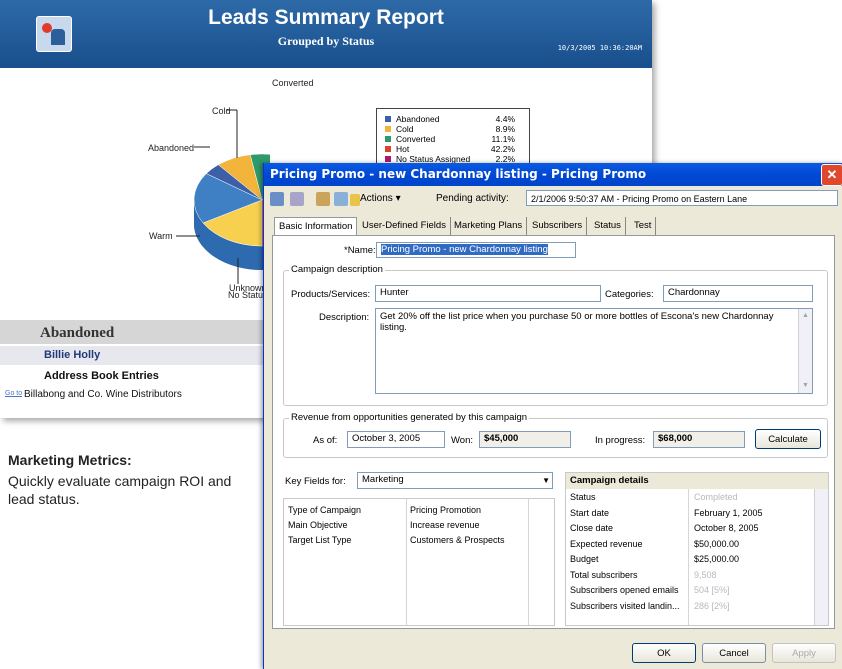  What do you see at coordinates (705, 574) in the screenshot?
I see `detail-value: 9,508` at bounding box center [705, 574].